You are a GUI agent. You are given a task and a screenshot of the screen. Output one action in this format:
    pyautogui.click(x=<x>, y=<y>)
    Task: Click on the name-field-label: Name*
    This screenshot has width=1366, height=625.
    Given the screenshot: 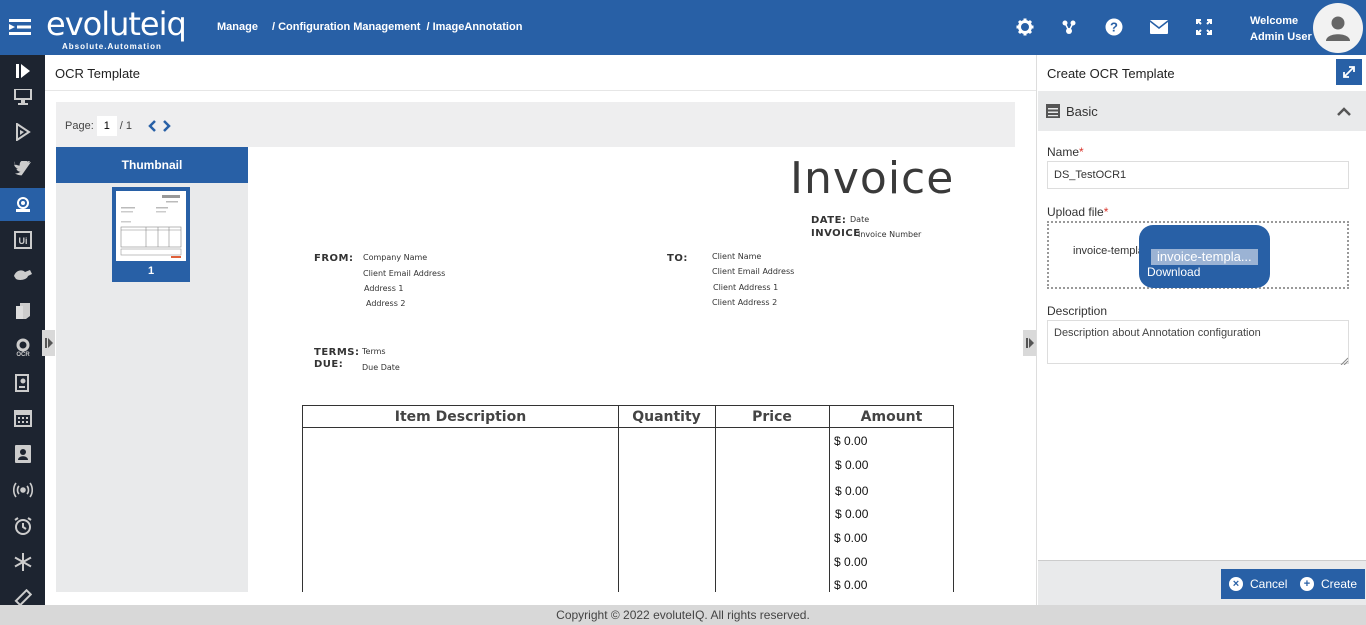 What is the action you would take?
    pyautogui.click(x=1065, y=152)
    